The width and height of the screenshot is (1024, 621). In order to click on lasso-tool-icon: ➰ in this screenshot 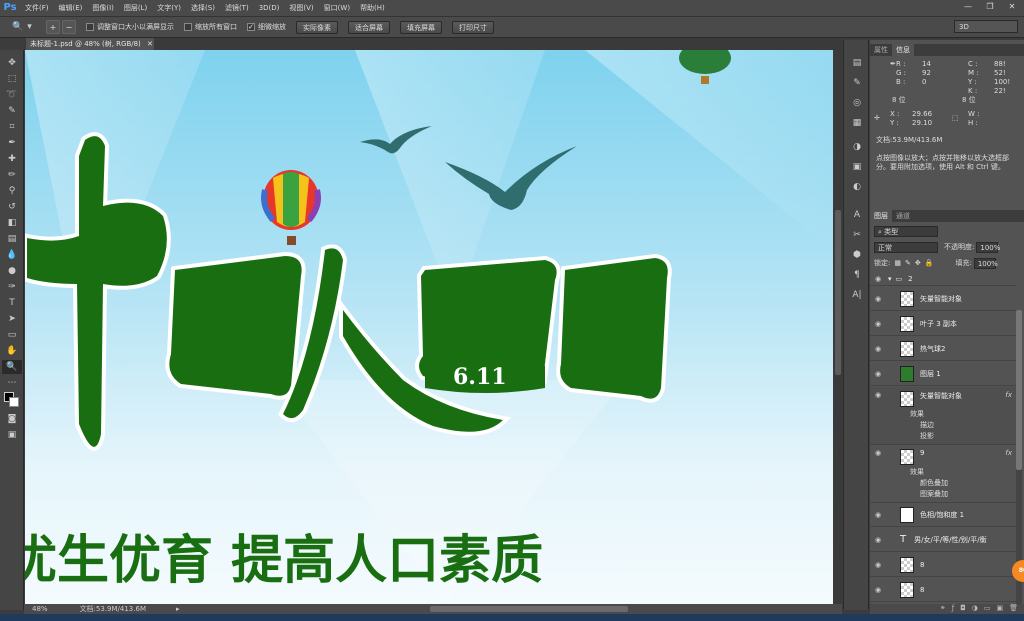, I will do `click(12, 95)`.